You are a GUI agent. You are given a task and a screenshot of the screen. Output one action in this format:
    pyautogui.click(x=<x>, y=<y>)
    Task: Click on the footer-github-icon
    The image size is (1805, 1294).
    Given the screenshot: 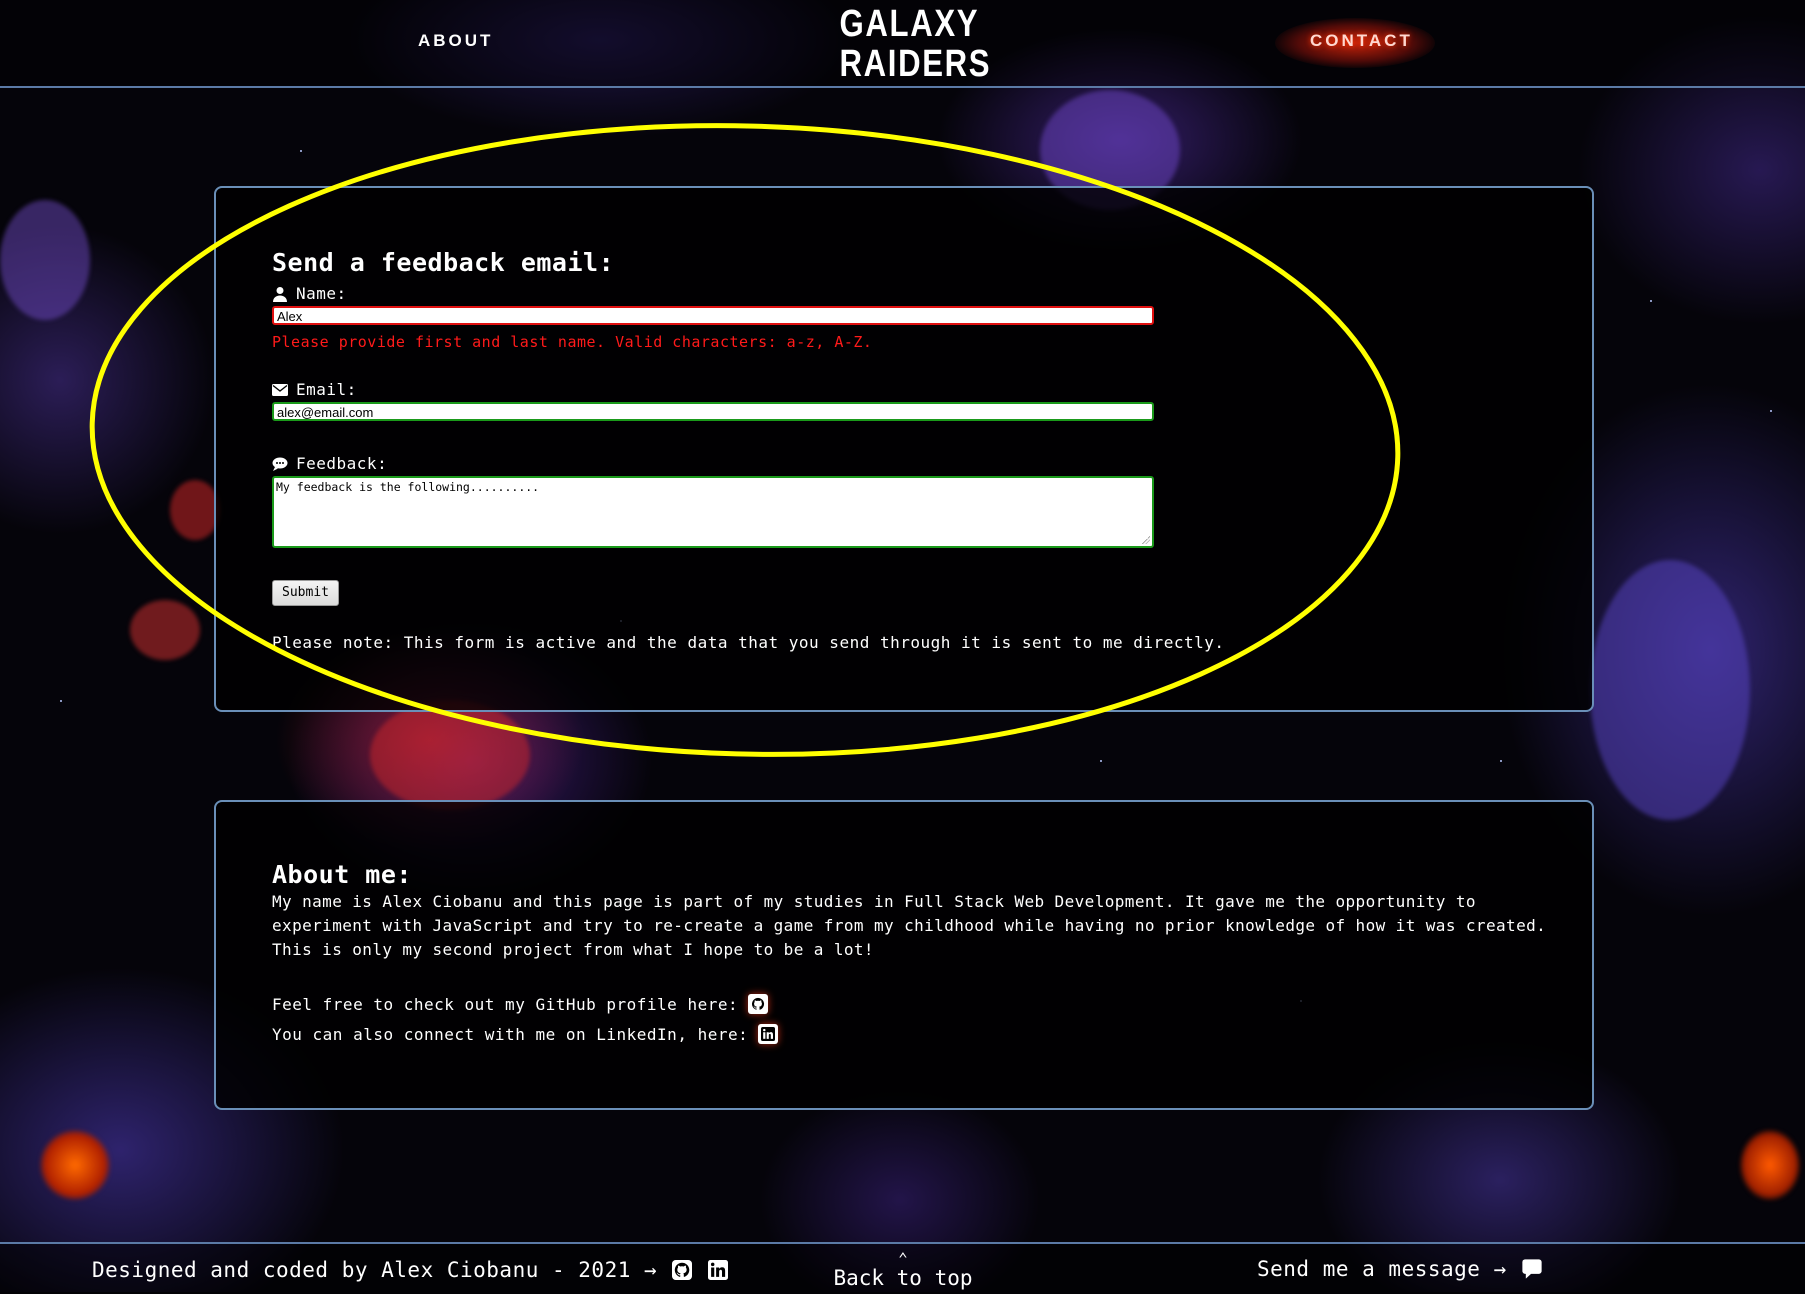 What is the action you would take?
    pyautogui.click(x=682, y=1270)
    